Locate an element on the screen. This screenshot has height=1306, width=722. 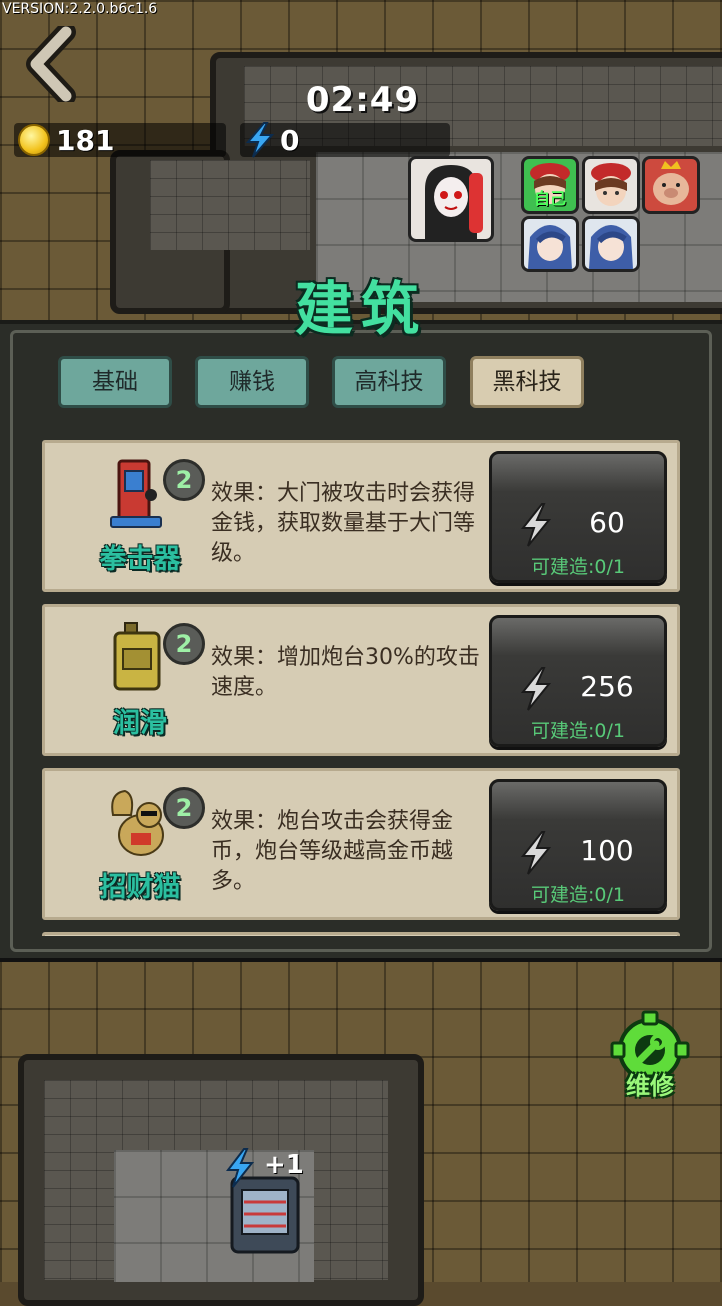
tab-earn-money: 赚钱 is located at coordinates (252, 382).